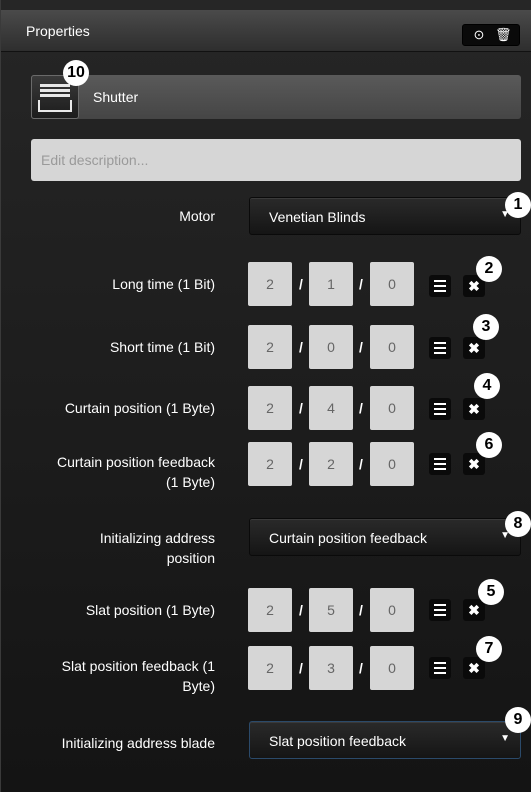 The height and width of the screenshot is (792, 531). I want to click on init-address-blade-label: Initializing address blade, so click(138, 743).